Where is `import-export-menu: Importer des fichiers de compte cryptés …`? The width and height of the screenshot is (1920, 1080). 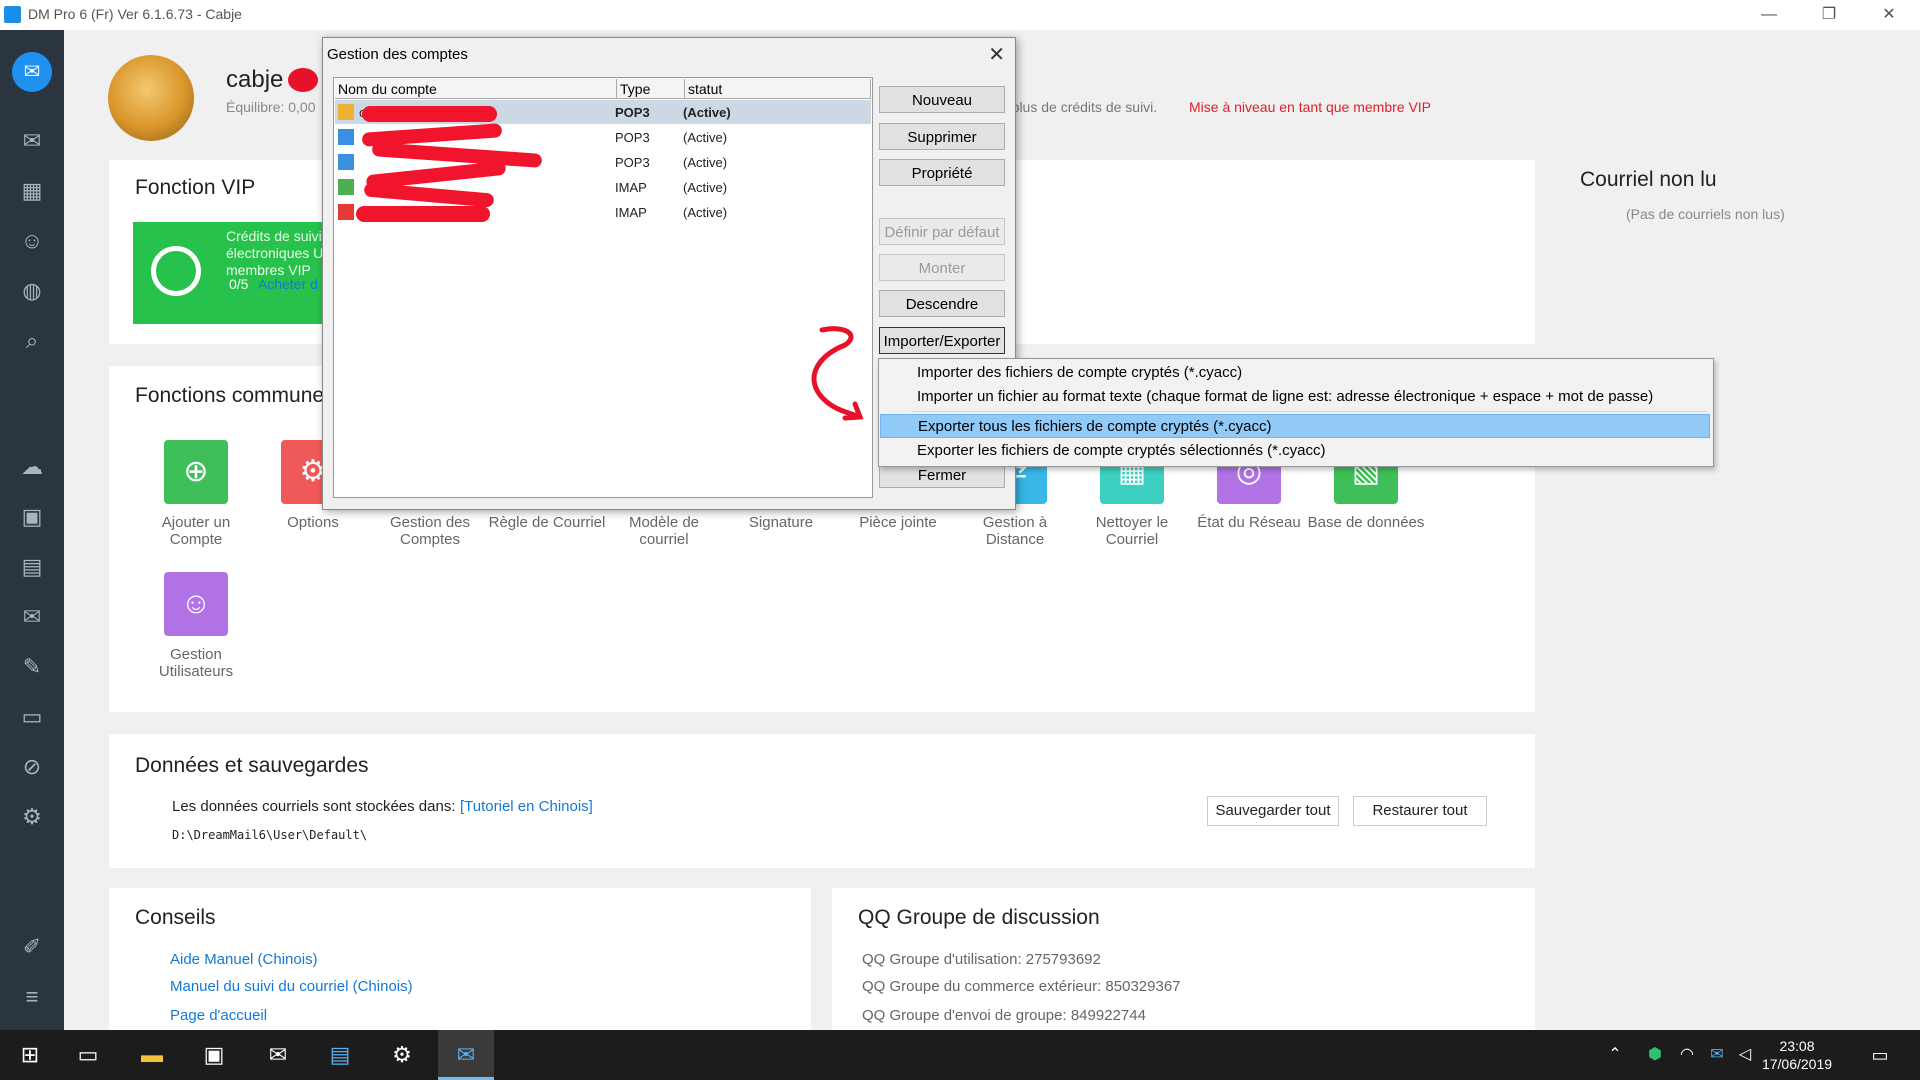
import-export-menu: Importer des fichiers de compte cryptés … is located at coordinates (1296, 412).